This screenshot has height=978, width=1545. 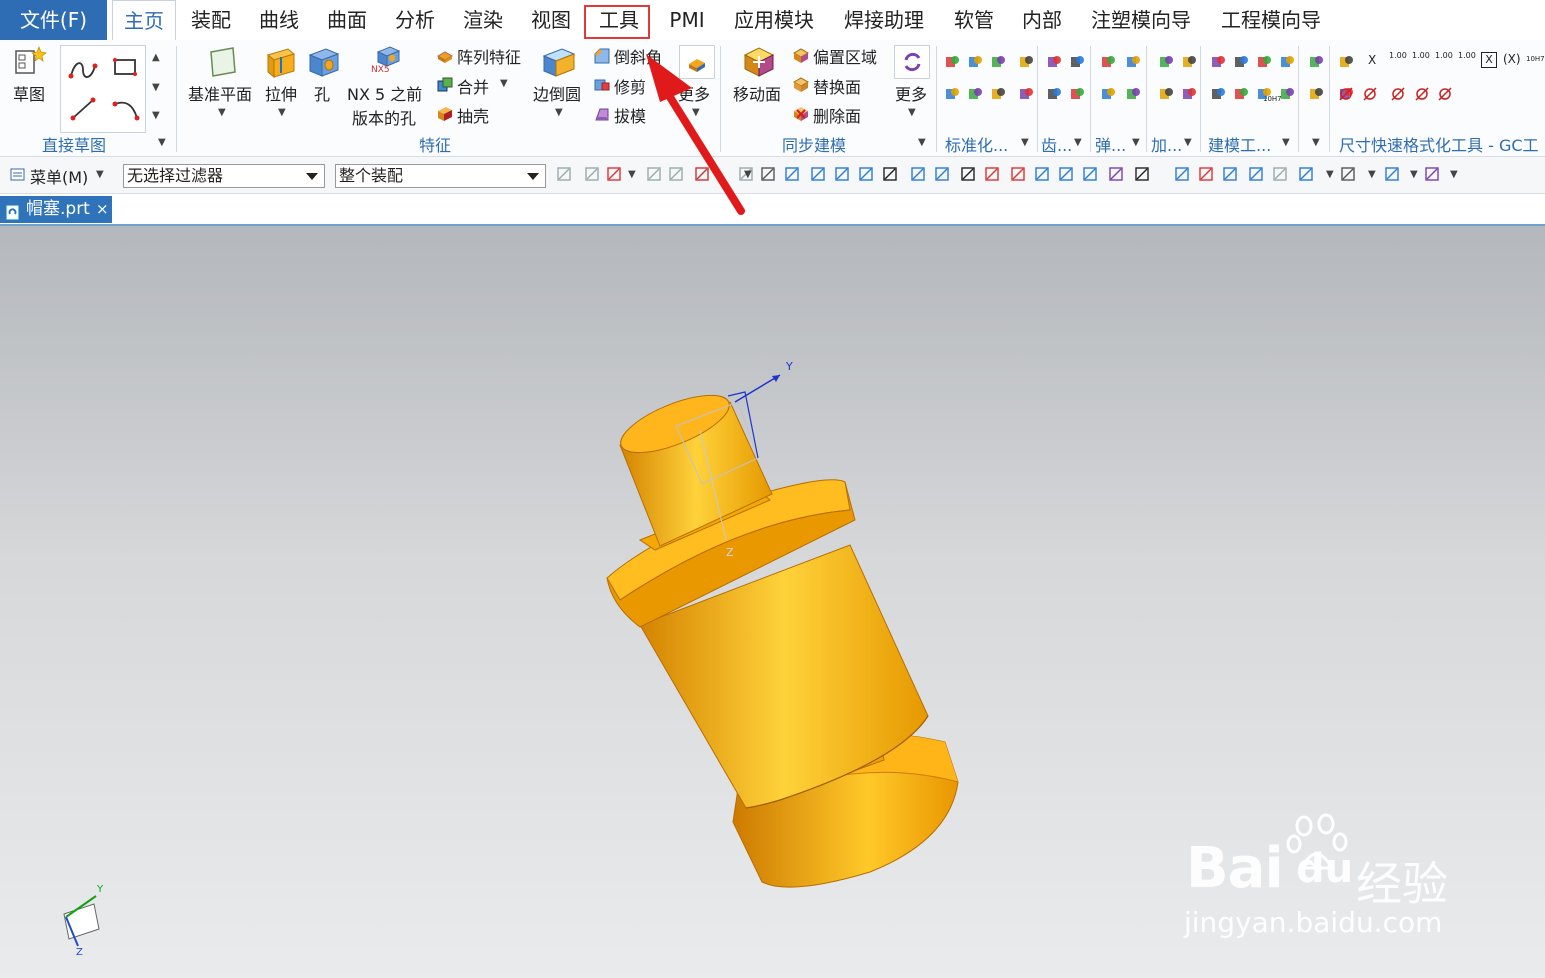 What do you see at coordinates (384, 117) in the screenshot?
I see `nx5-hole-label-2: 版本的孔` at bounding box center [384, 117].